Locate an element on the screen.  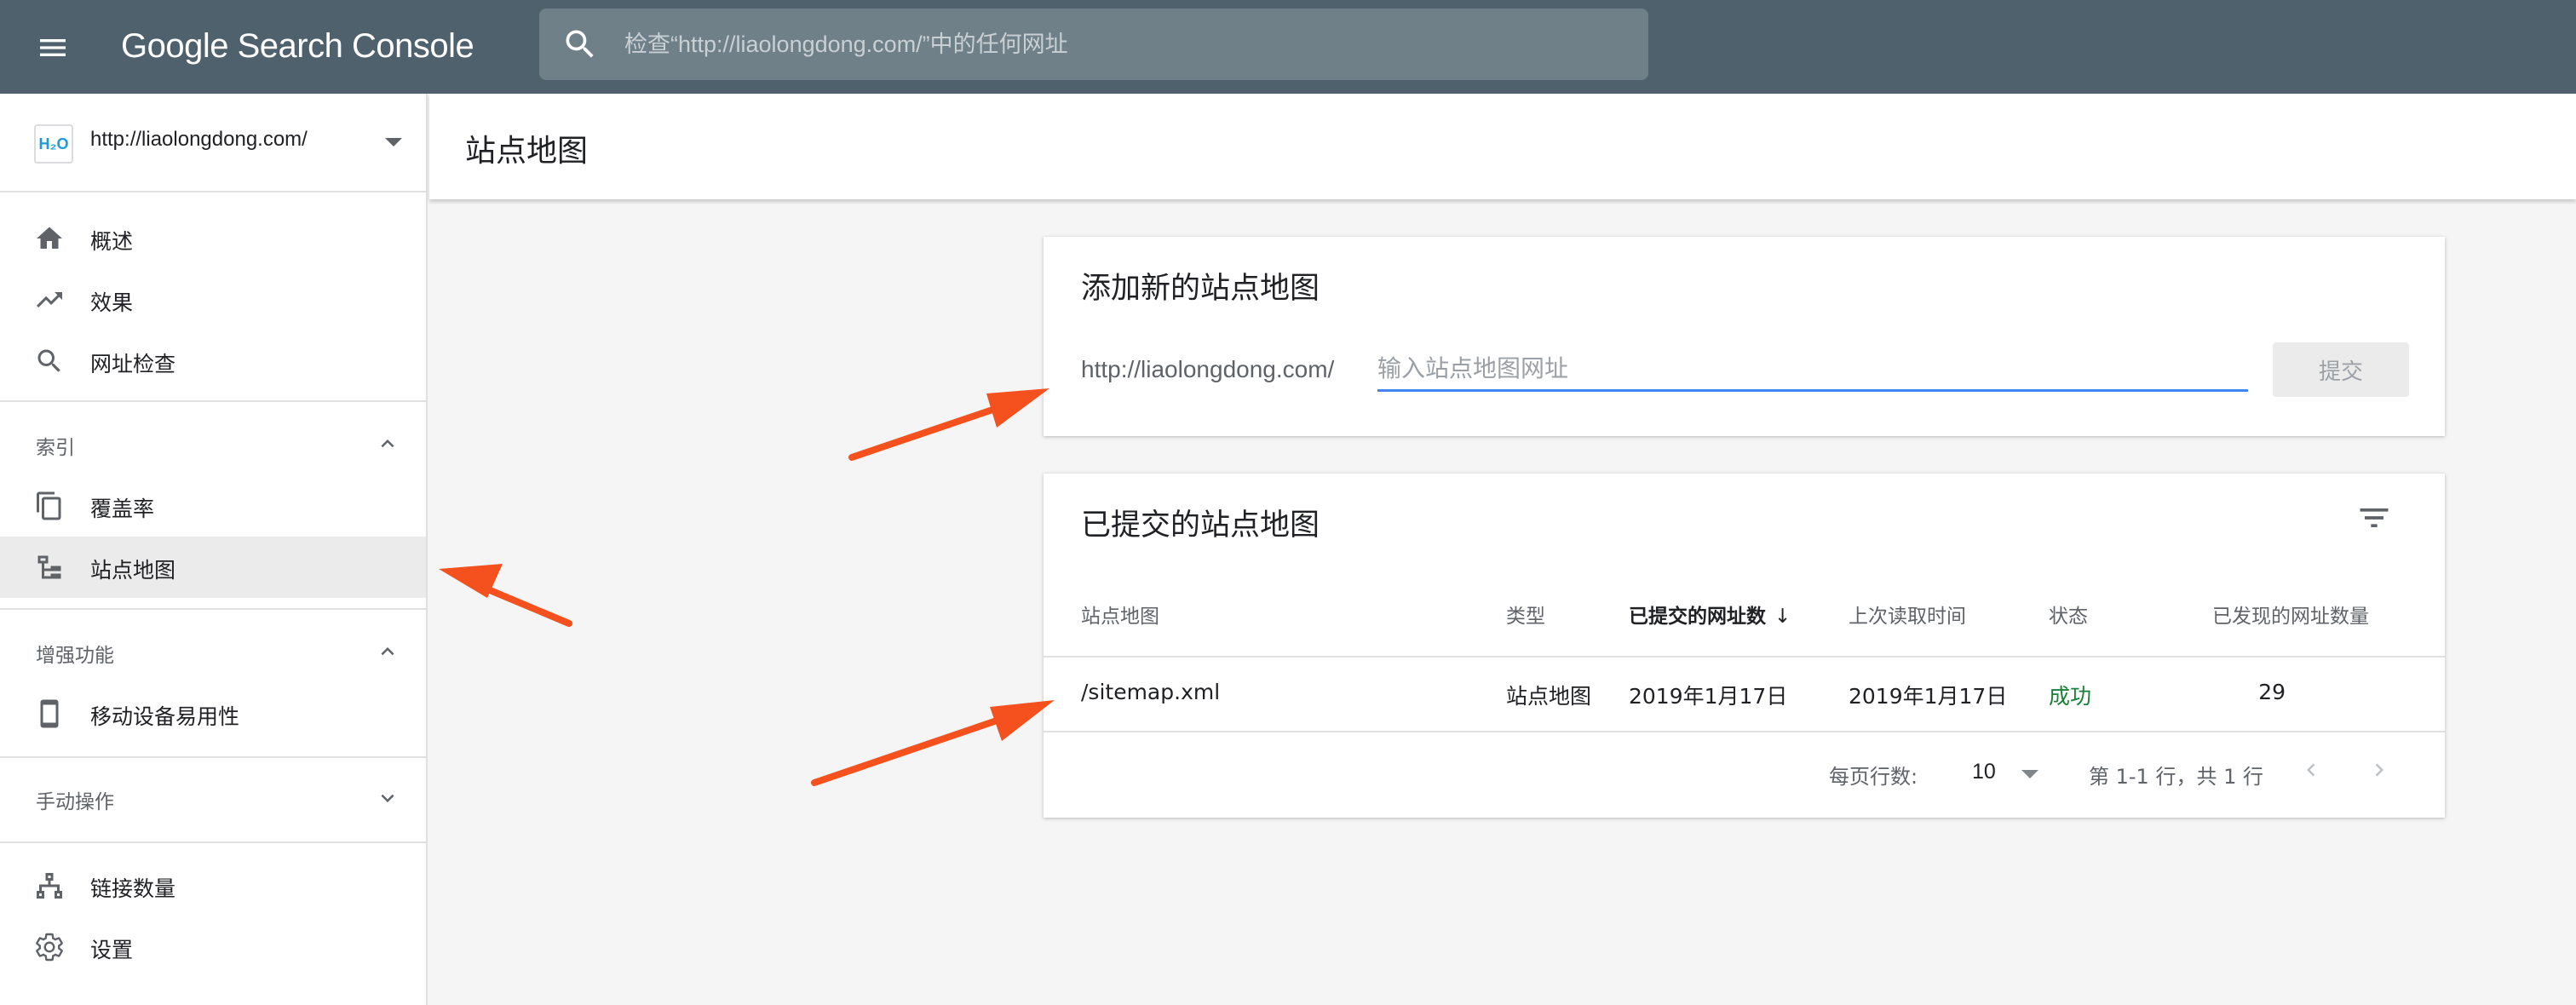
sidebar-item-label: 概述 is located at coordinates (112, 241).